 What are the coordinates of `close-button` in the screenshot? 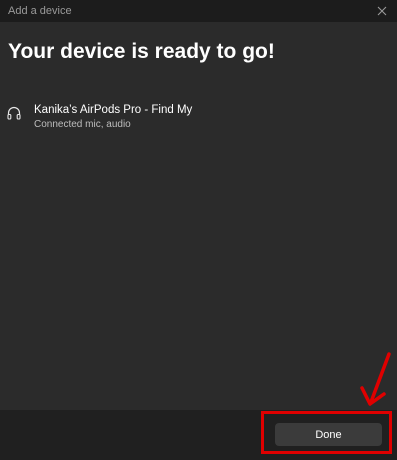 It's located at (382, 11).